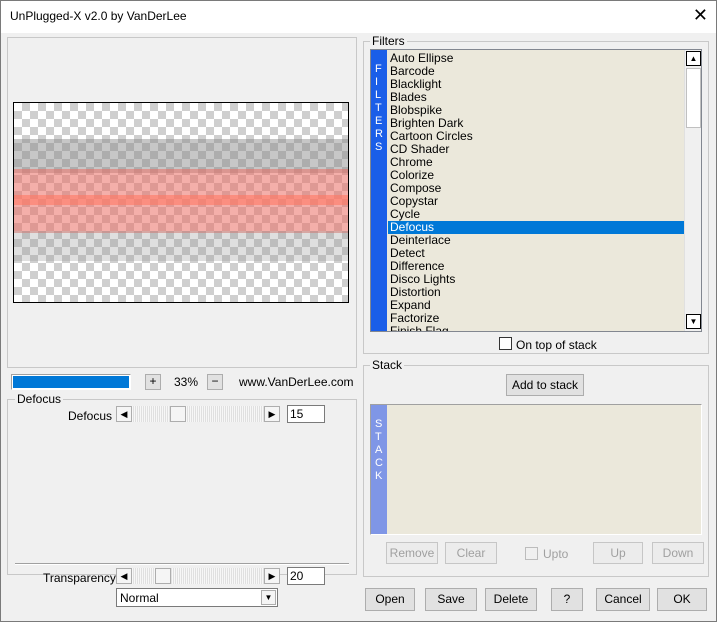  What do you see at coordinates (693, 321) in the screenshot?
I see `scroll-down-icon: ▼` at bounding box center [693, 321].